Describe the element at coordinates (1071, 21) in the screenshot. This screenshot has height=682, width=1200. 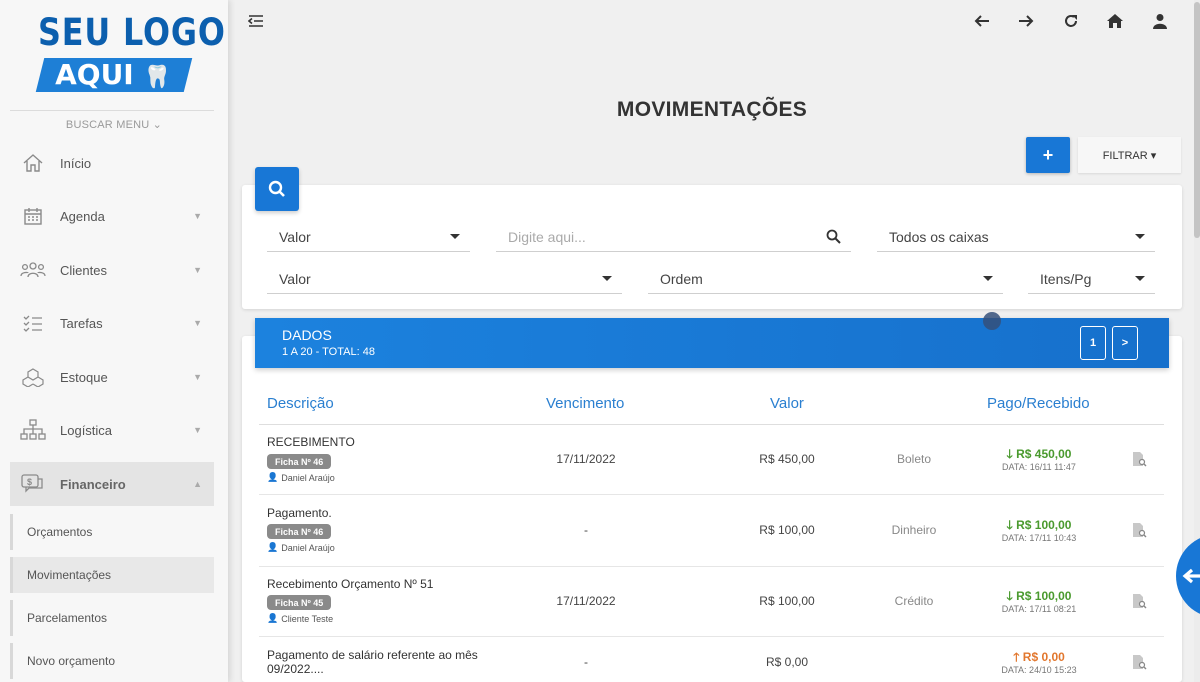
I see `reload-icon` at that location.